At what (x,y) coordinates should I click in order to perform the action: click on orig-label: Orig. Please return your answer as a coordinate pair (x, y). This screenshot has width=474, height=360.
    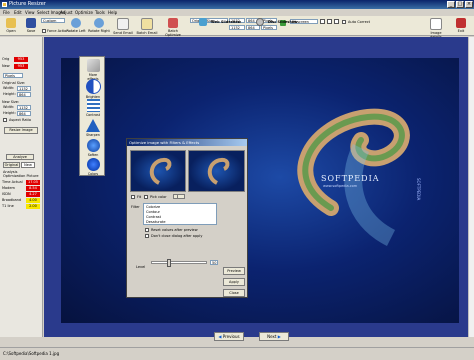
    Looking at the image, I should click on (6, 59).